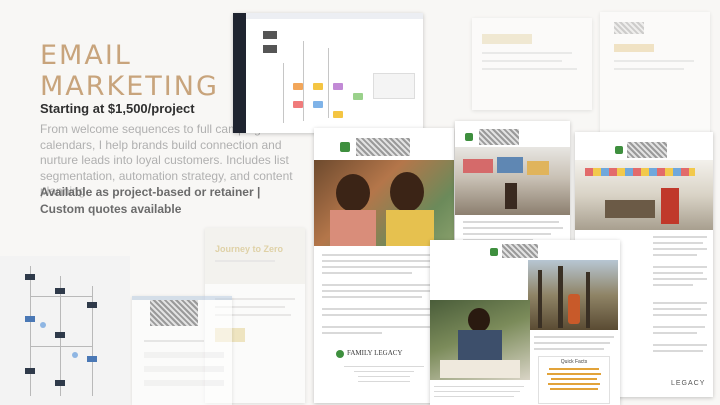  What do you see at coordinates (574, 362) in the screenshot?
I see `quick-facts-heading: Quick Facts` at bounding box center [574, 362].